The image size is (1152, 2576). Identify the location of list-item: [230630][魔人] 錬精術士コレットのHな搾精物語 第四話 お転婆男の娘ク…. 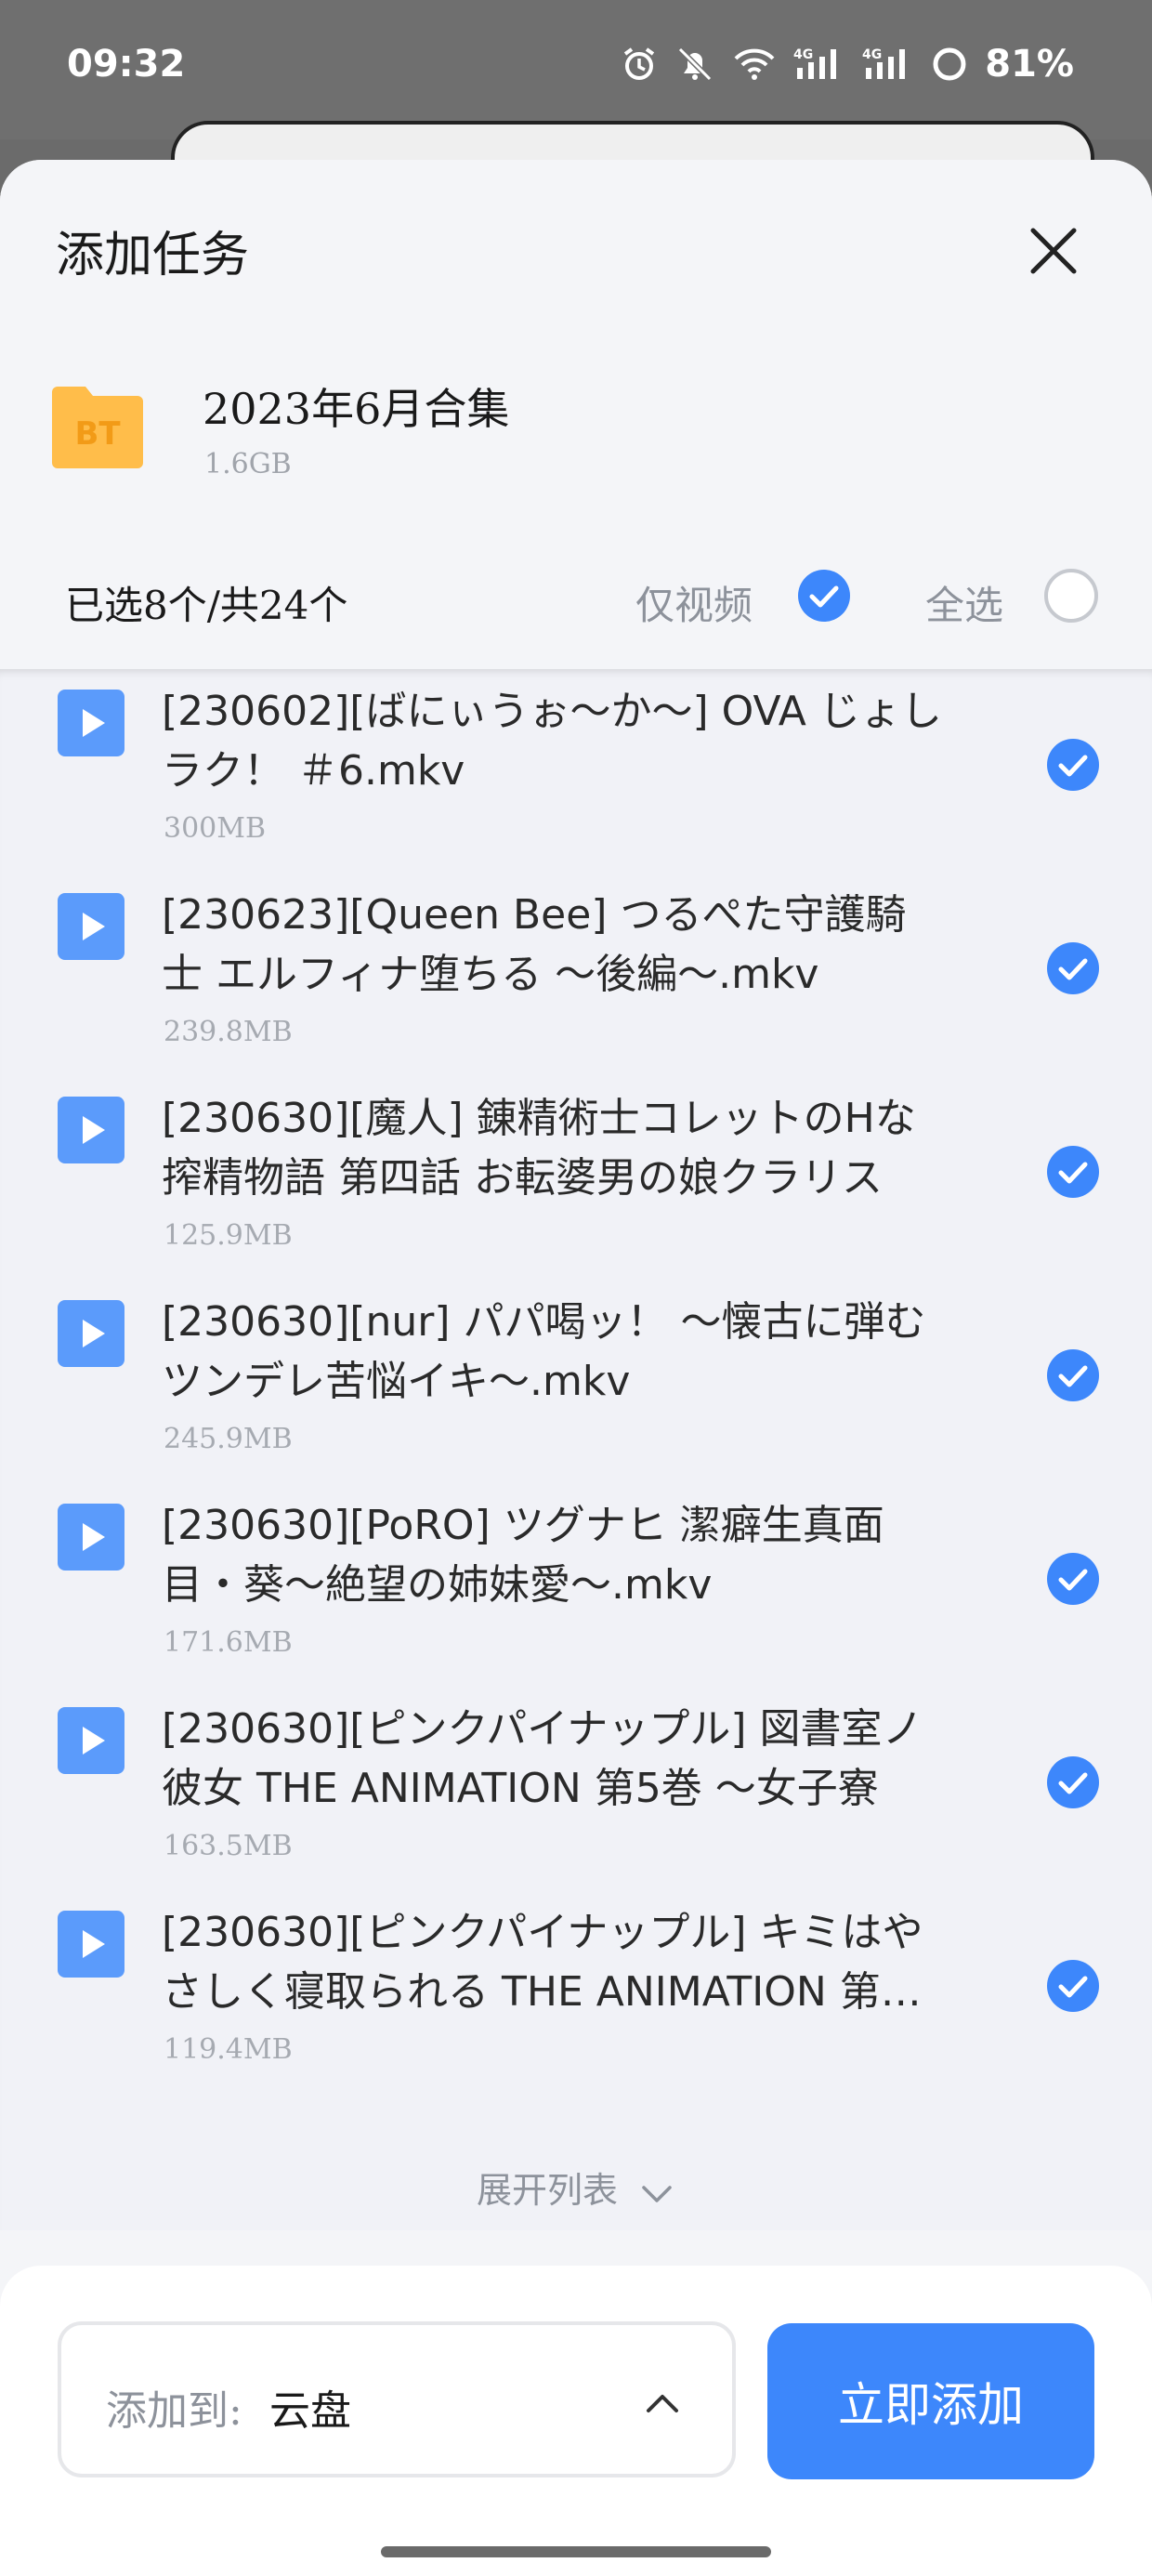
(576, 1191).